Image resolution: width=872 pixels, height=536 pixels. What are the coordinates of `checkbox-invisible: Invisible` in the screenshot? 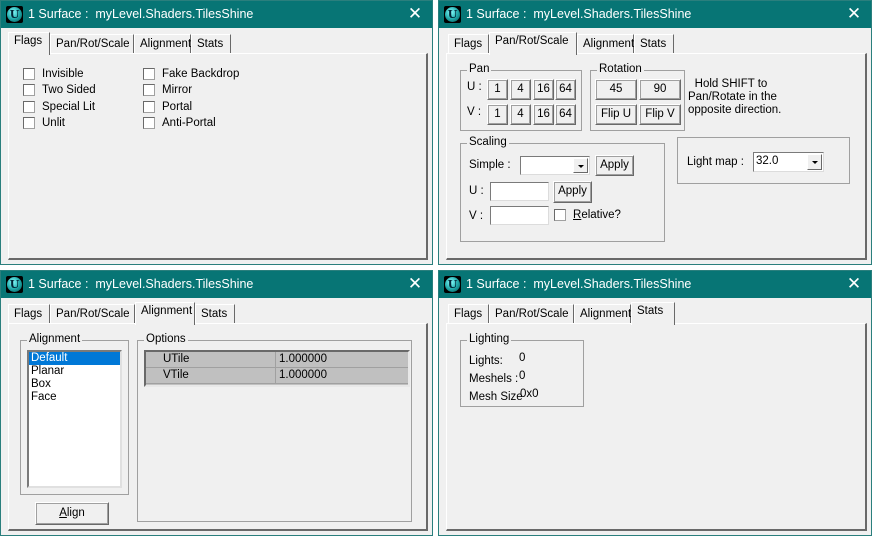 It's located at (53, 74).